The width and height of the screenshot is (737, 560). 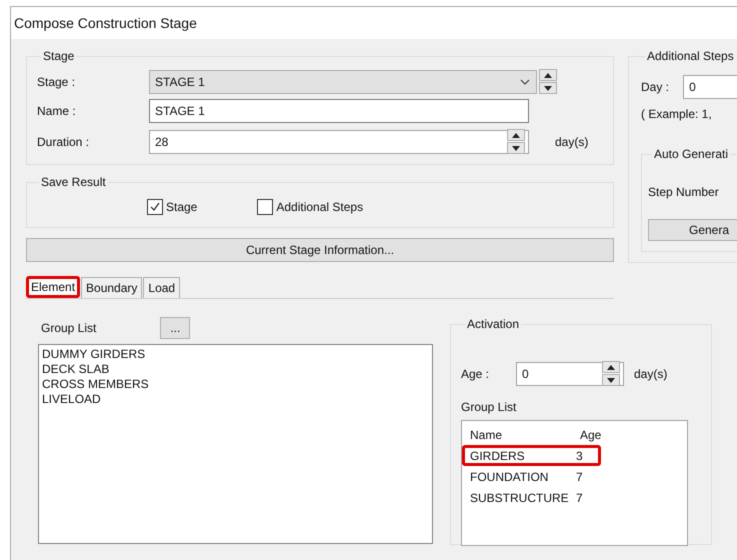 What do you see at coordinates (161, 287) in the screenshot?
I see `tab: Load` at bounding box center [161, 287].